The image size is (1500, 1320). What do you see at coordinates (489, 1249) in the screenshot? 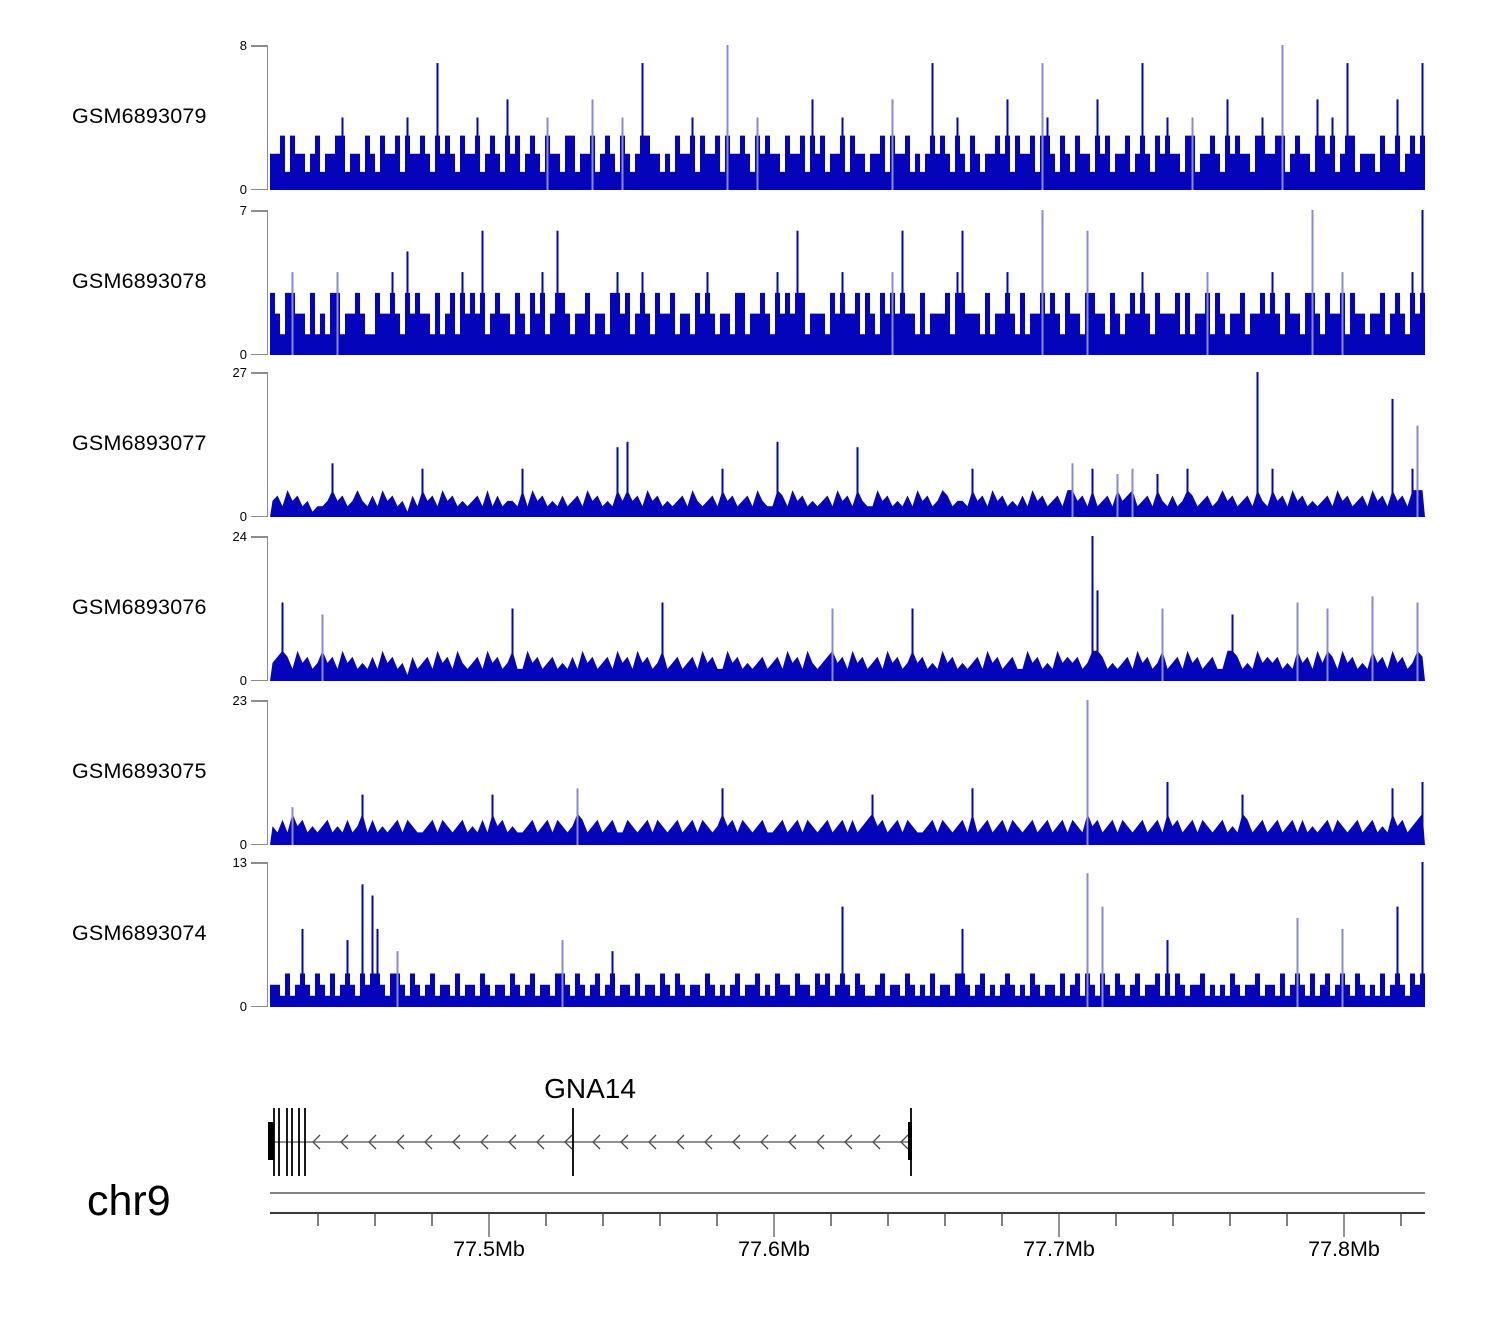
I see `axis-tick-label: 77.5Mb` at bounding box center [489, 1249].